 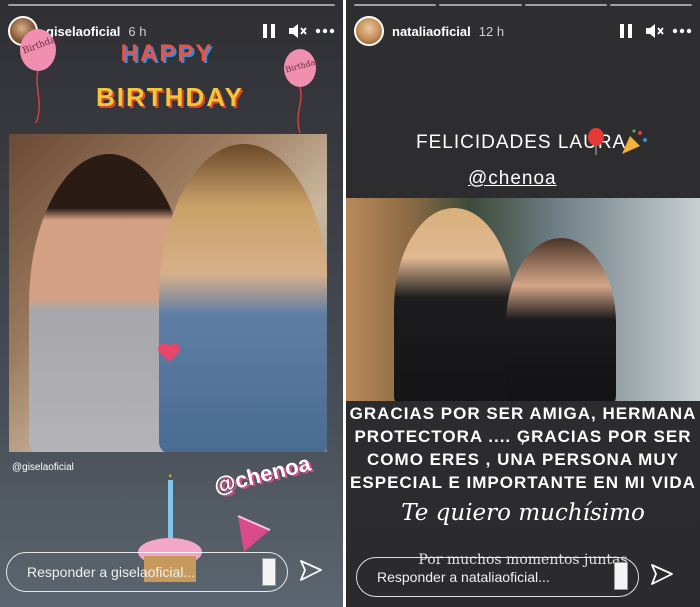 What do you see at coordinates (596, 141) in the screenshot?
I see `balloon-icon` at bounding box center [596, 141].